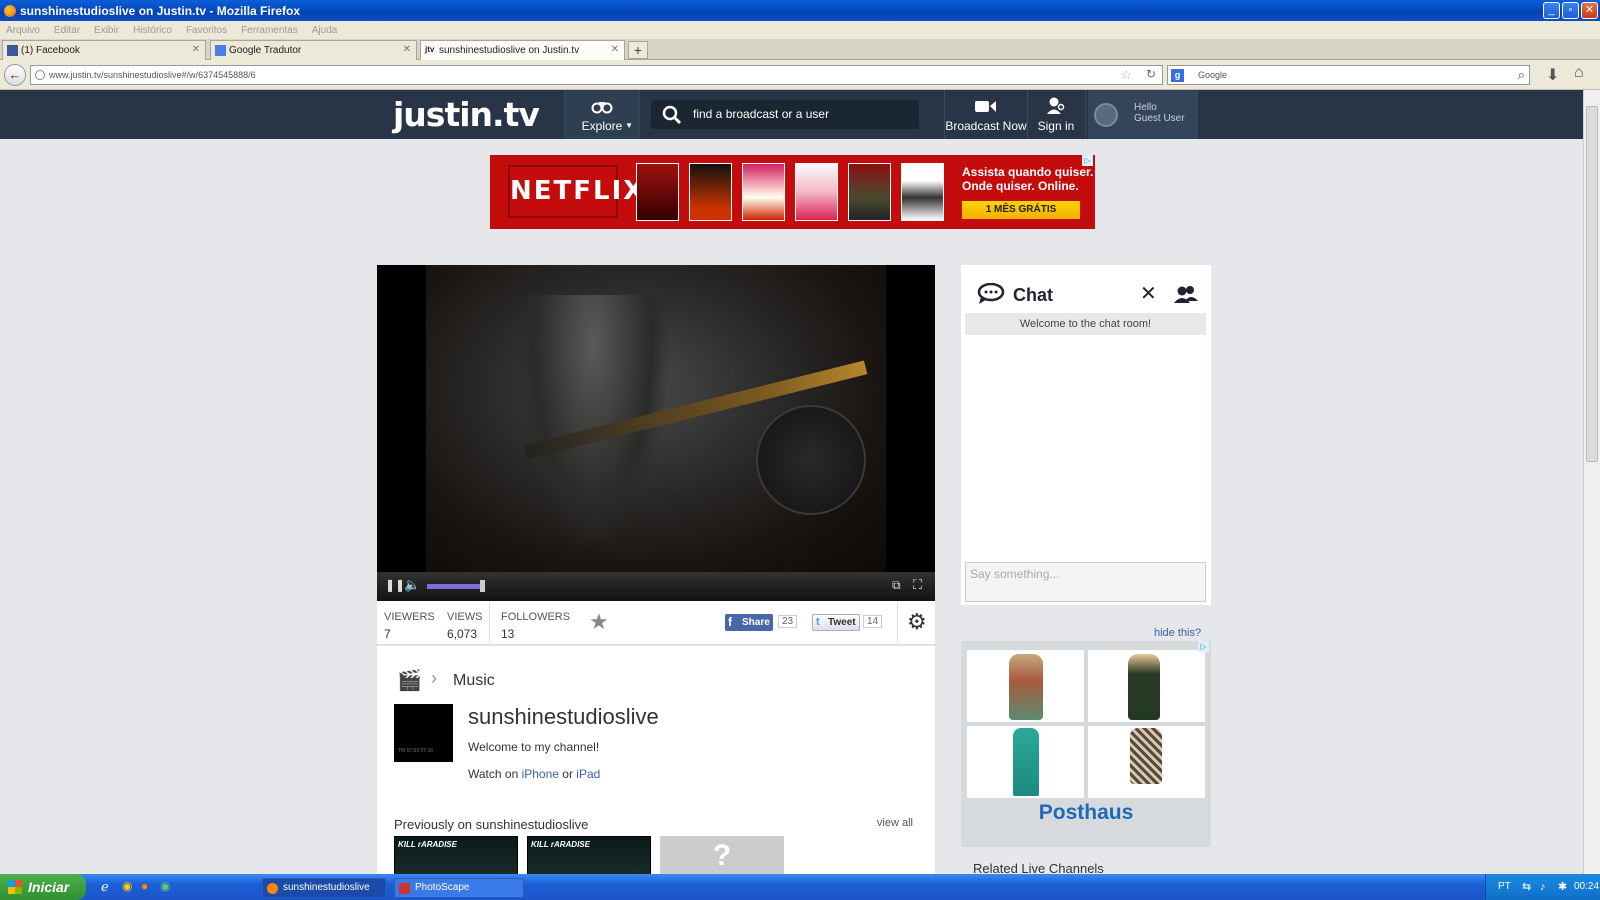  What do you see at coordinates (269, 30) in the screenshot?
I see `menu-ferramentas: Ferramentas` at bounding box center [269, 30].